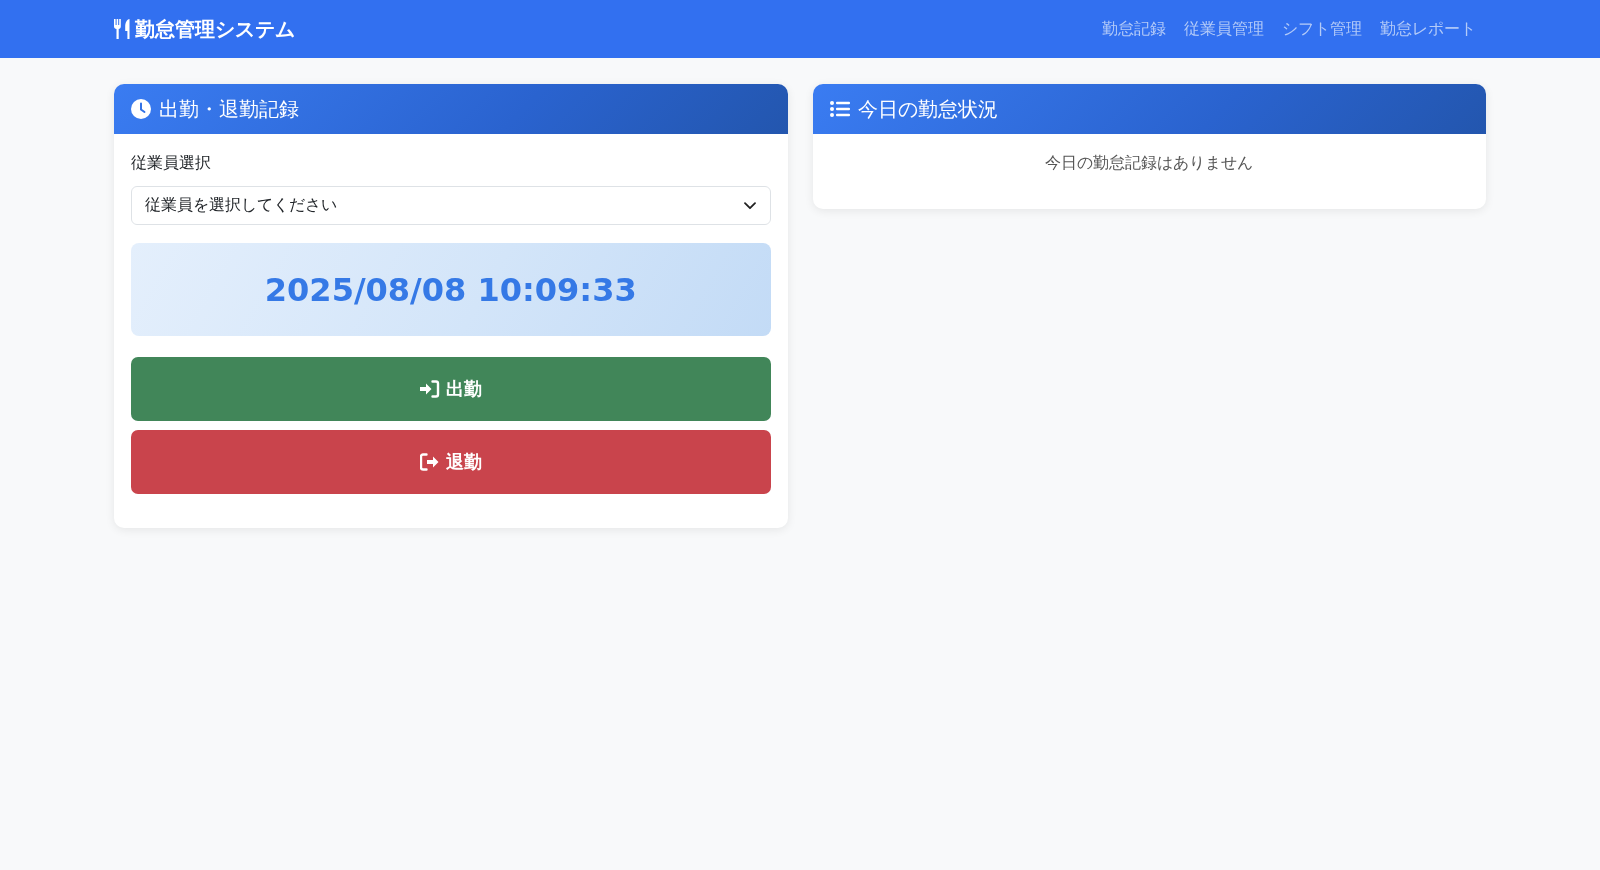 The width and height of the screenshot is (1600, 870). I want to click on nav-link: 従業員管理, so click(1224, 29).